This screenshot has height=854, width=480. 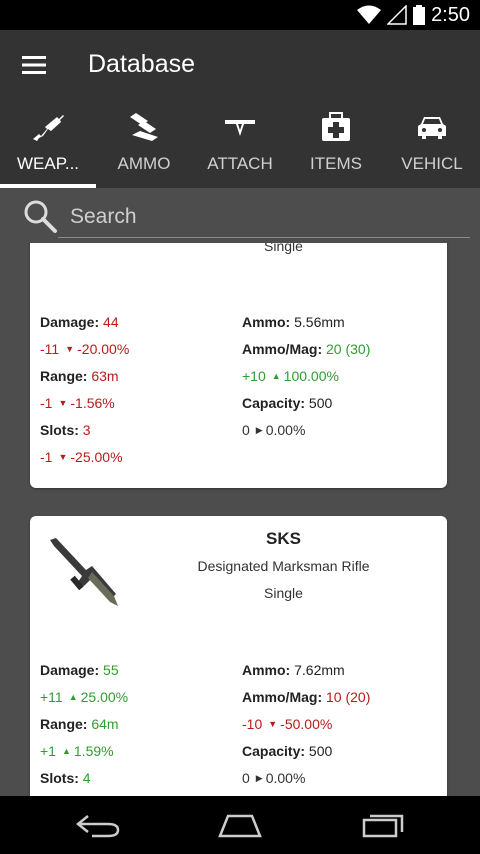 What do you see at coordinates (77, 403) in the screenshot?
I see `range-delta: -1 ▼ -1.56%` at bounding box center [77, 403].